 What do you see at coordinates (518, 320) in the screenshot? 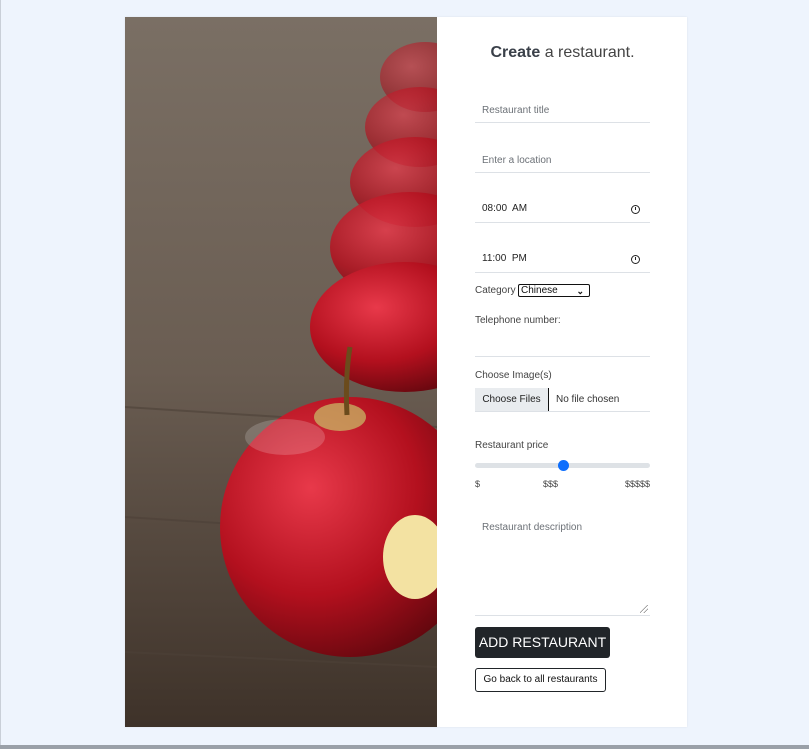
I see `telephone-label: Telephone number:` at bounding box center [518, 320].